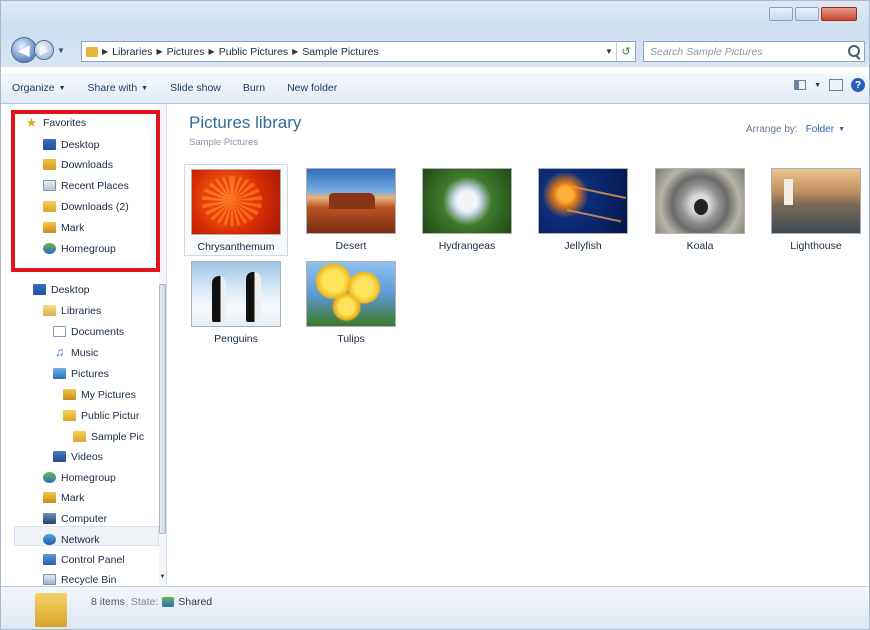 The height and width of the screenshot is (630, 870). Describe the element at coordinates (836, 85) in the screenshot. I see `preview-pane-icon` at that location.